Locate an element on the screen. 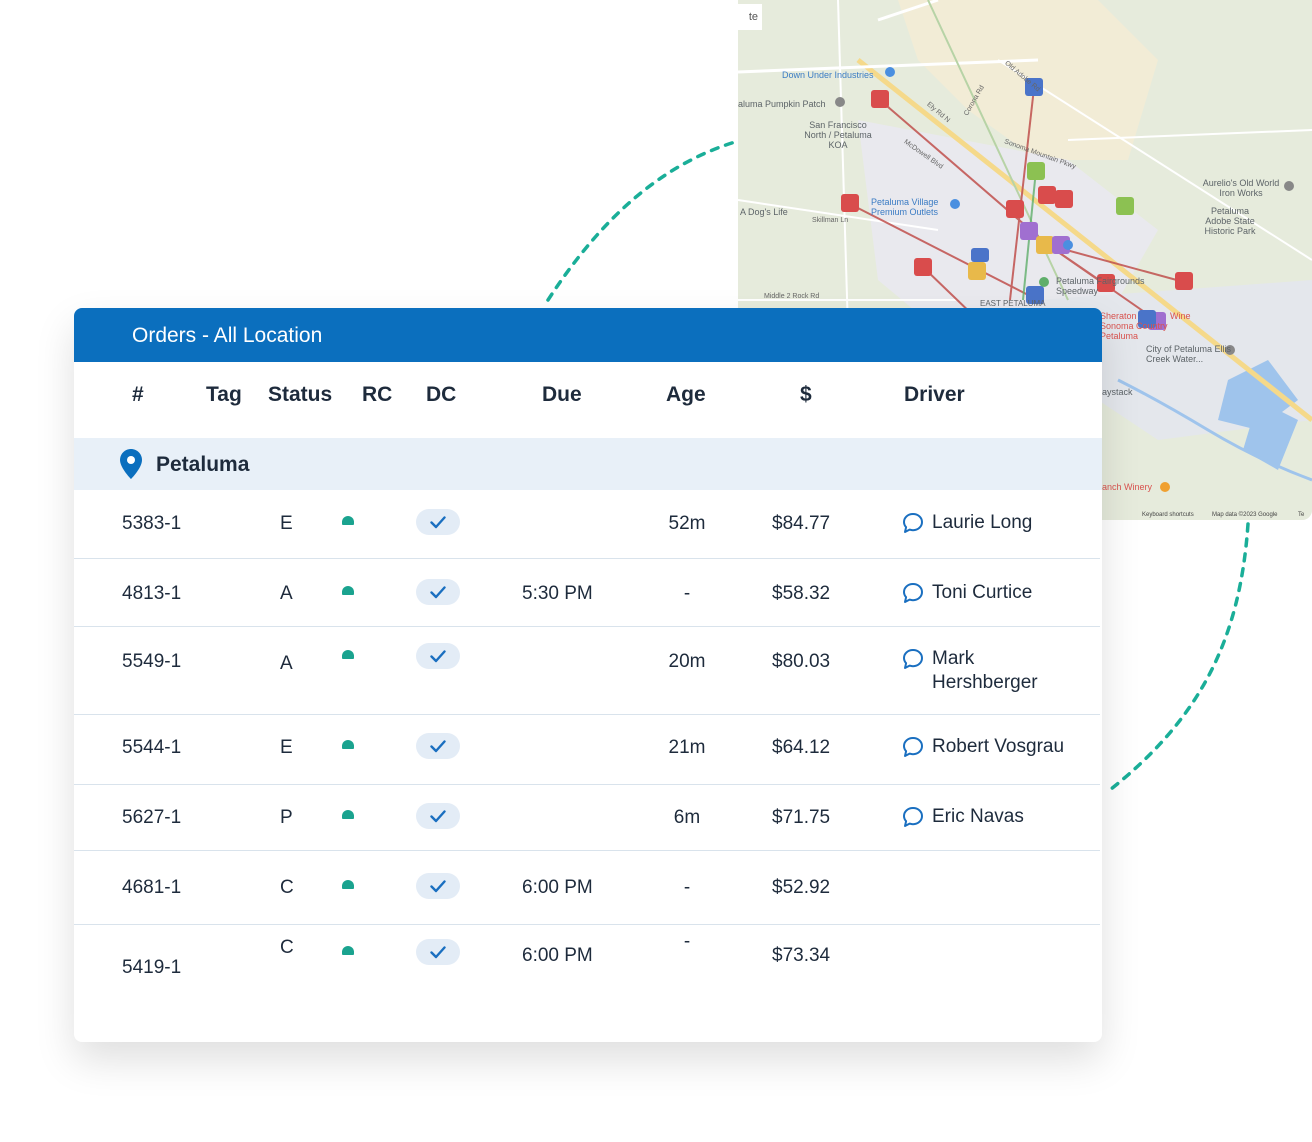  table-row: 5383-1 E 52m $84.77 Laurie Long is located at coordinates (587, 524).